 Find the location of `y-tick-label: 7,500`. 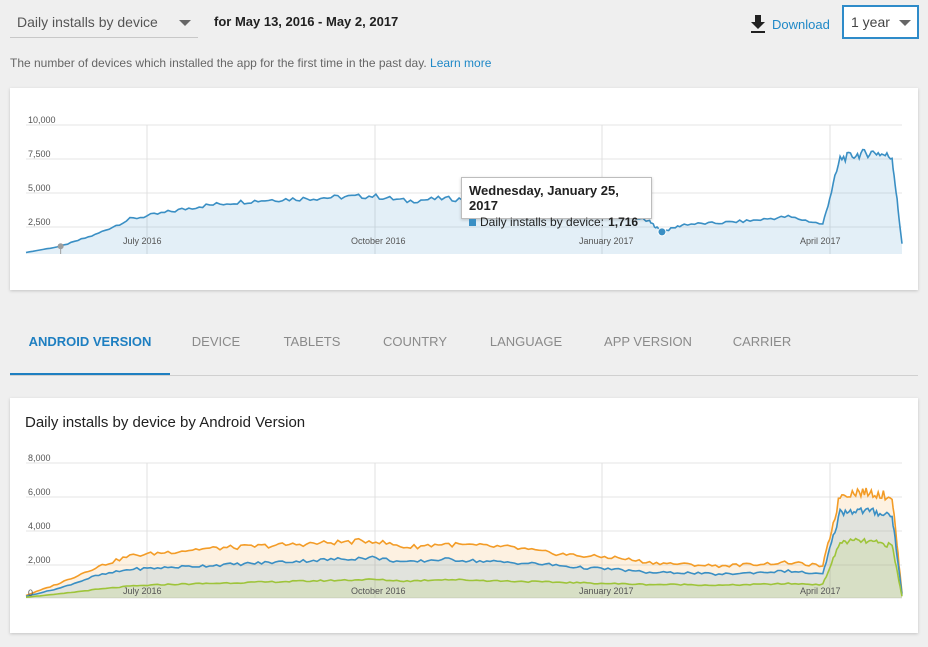

y-tick-label: 7,500 is located at coordinates (39, 154).